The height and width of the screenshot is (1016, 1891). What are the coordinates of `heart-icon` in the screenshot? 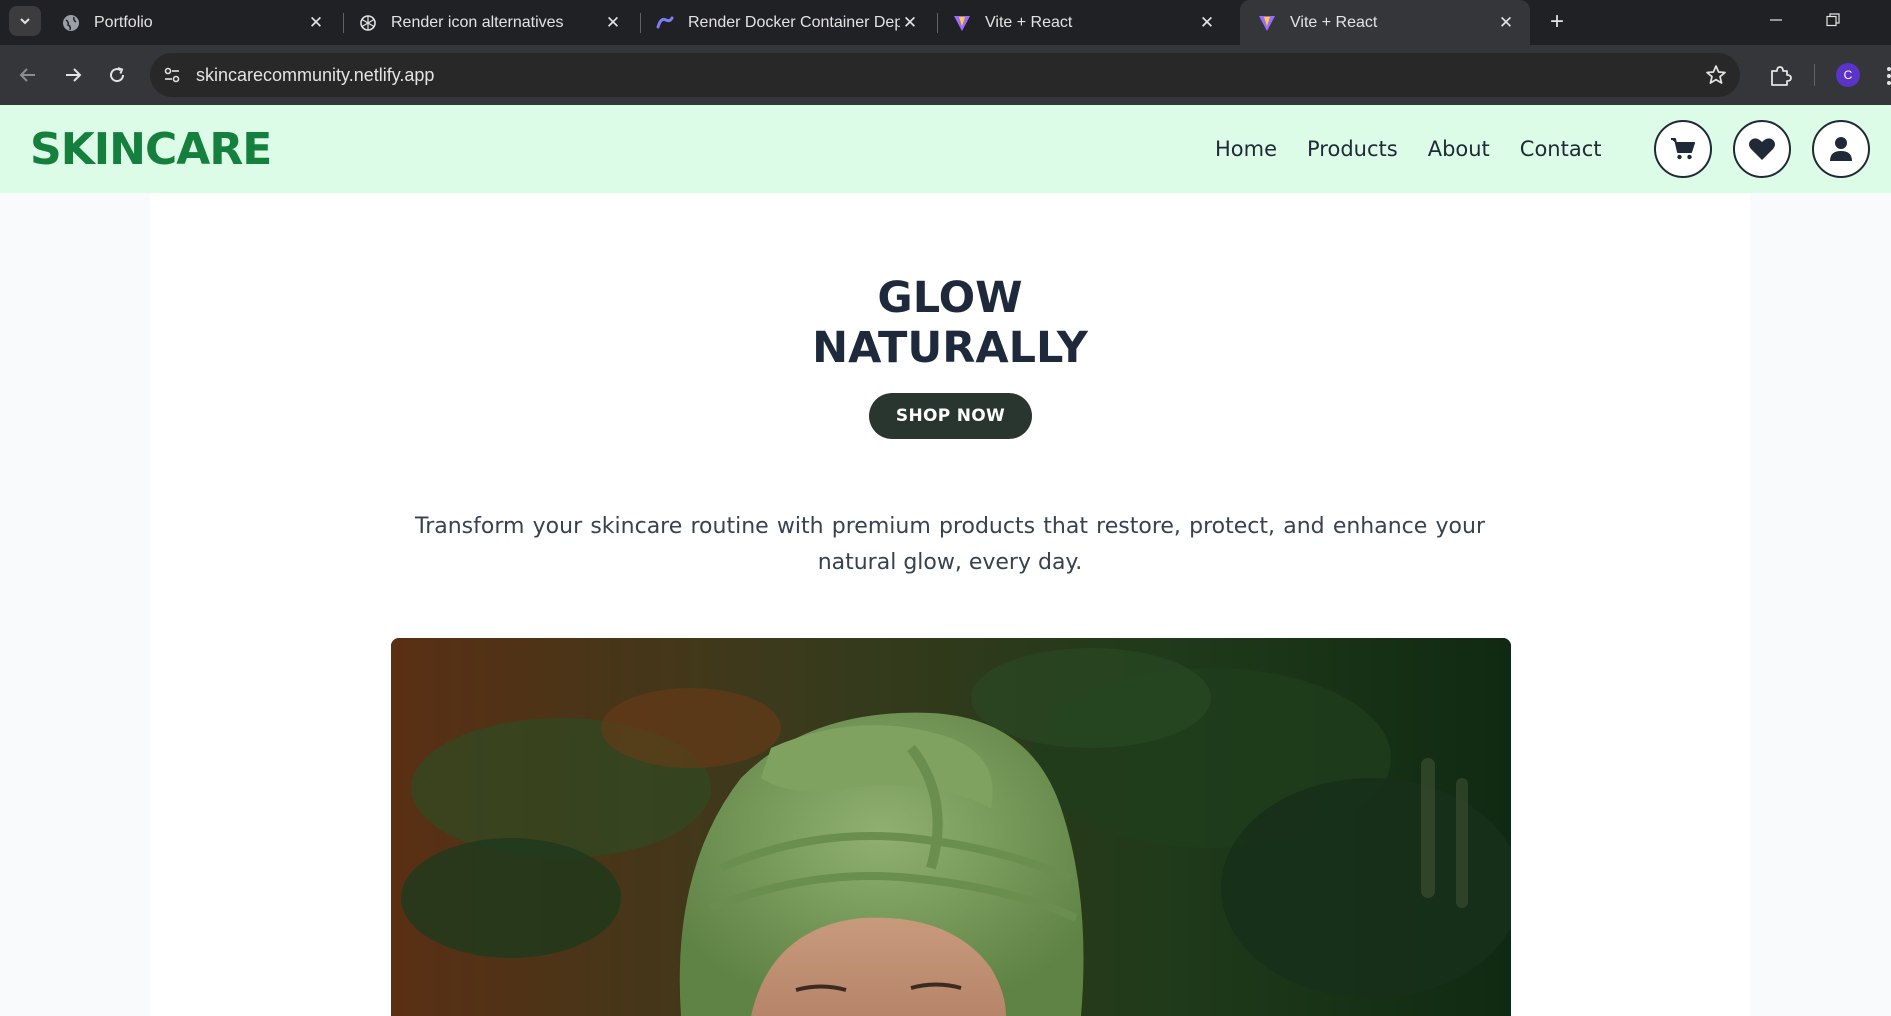 It's located at (1762, 149).